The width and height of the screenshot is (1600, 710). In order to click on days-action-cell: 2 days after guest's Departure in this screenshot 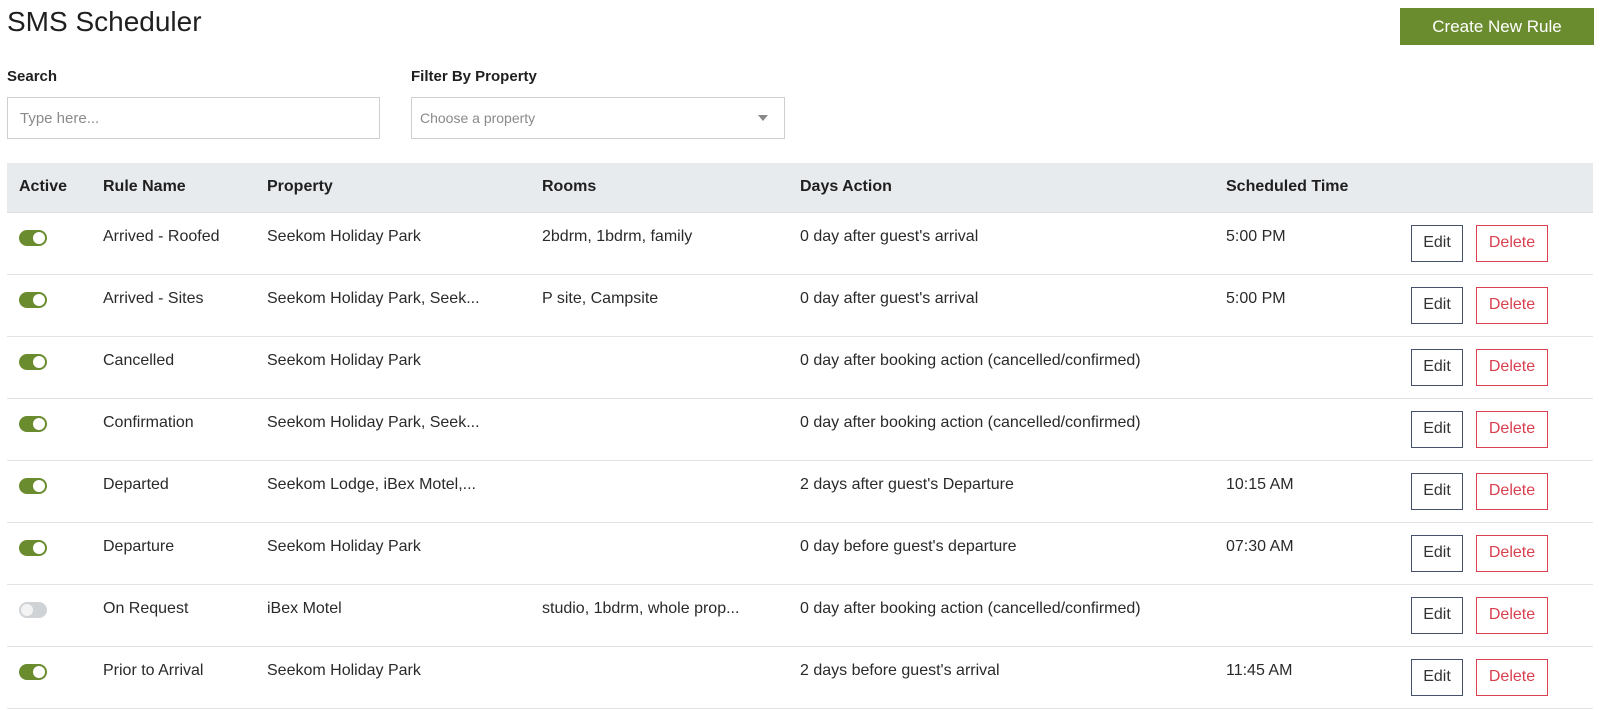, I will do `click(907, 484)`.